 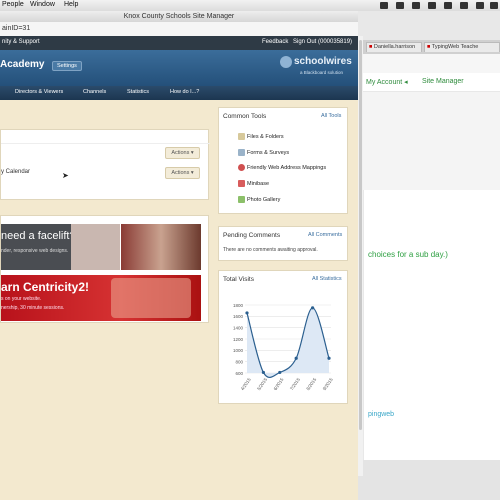 I want to click on students-photo, so click(x=161, y=247).